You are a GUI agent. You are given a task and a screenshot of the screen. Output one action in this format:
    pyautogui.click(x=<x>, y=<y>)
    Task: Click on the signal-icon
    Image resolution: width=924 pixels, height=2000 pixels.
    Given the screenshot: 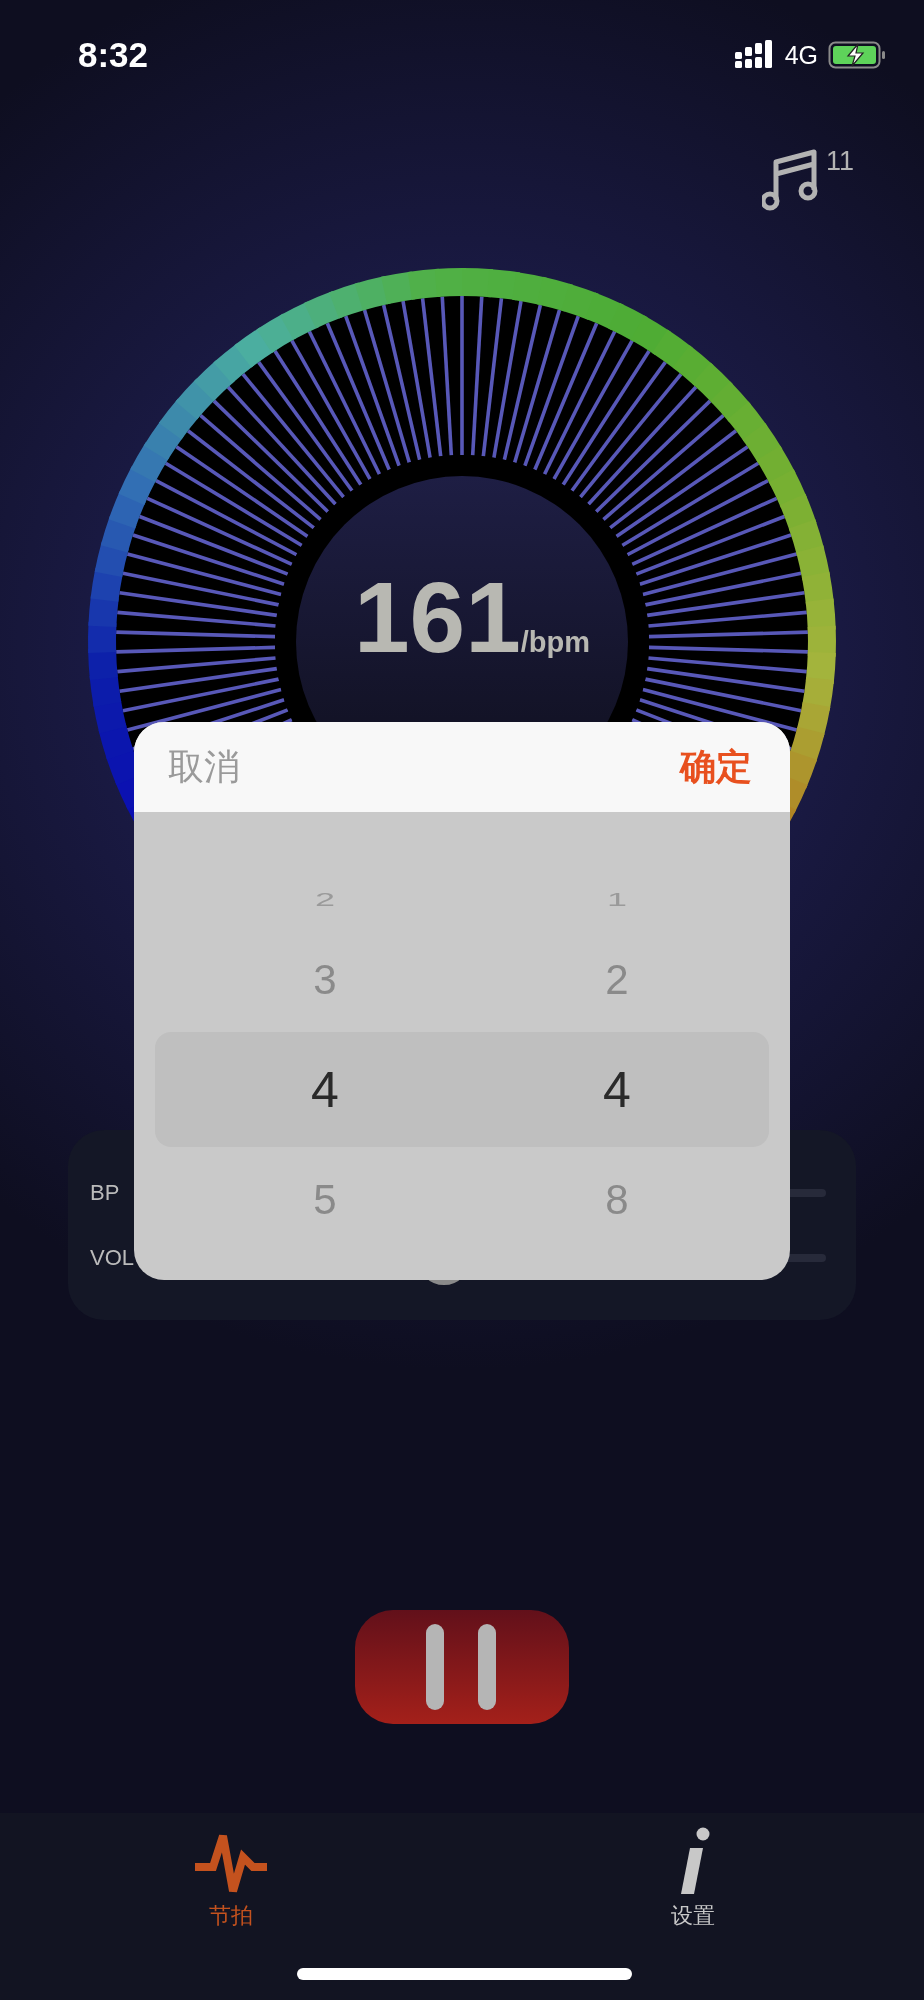 What is the action you would take?
    pyautogui.click(x=754, y=55)
    